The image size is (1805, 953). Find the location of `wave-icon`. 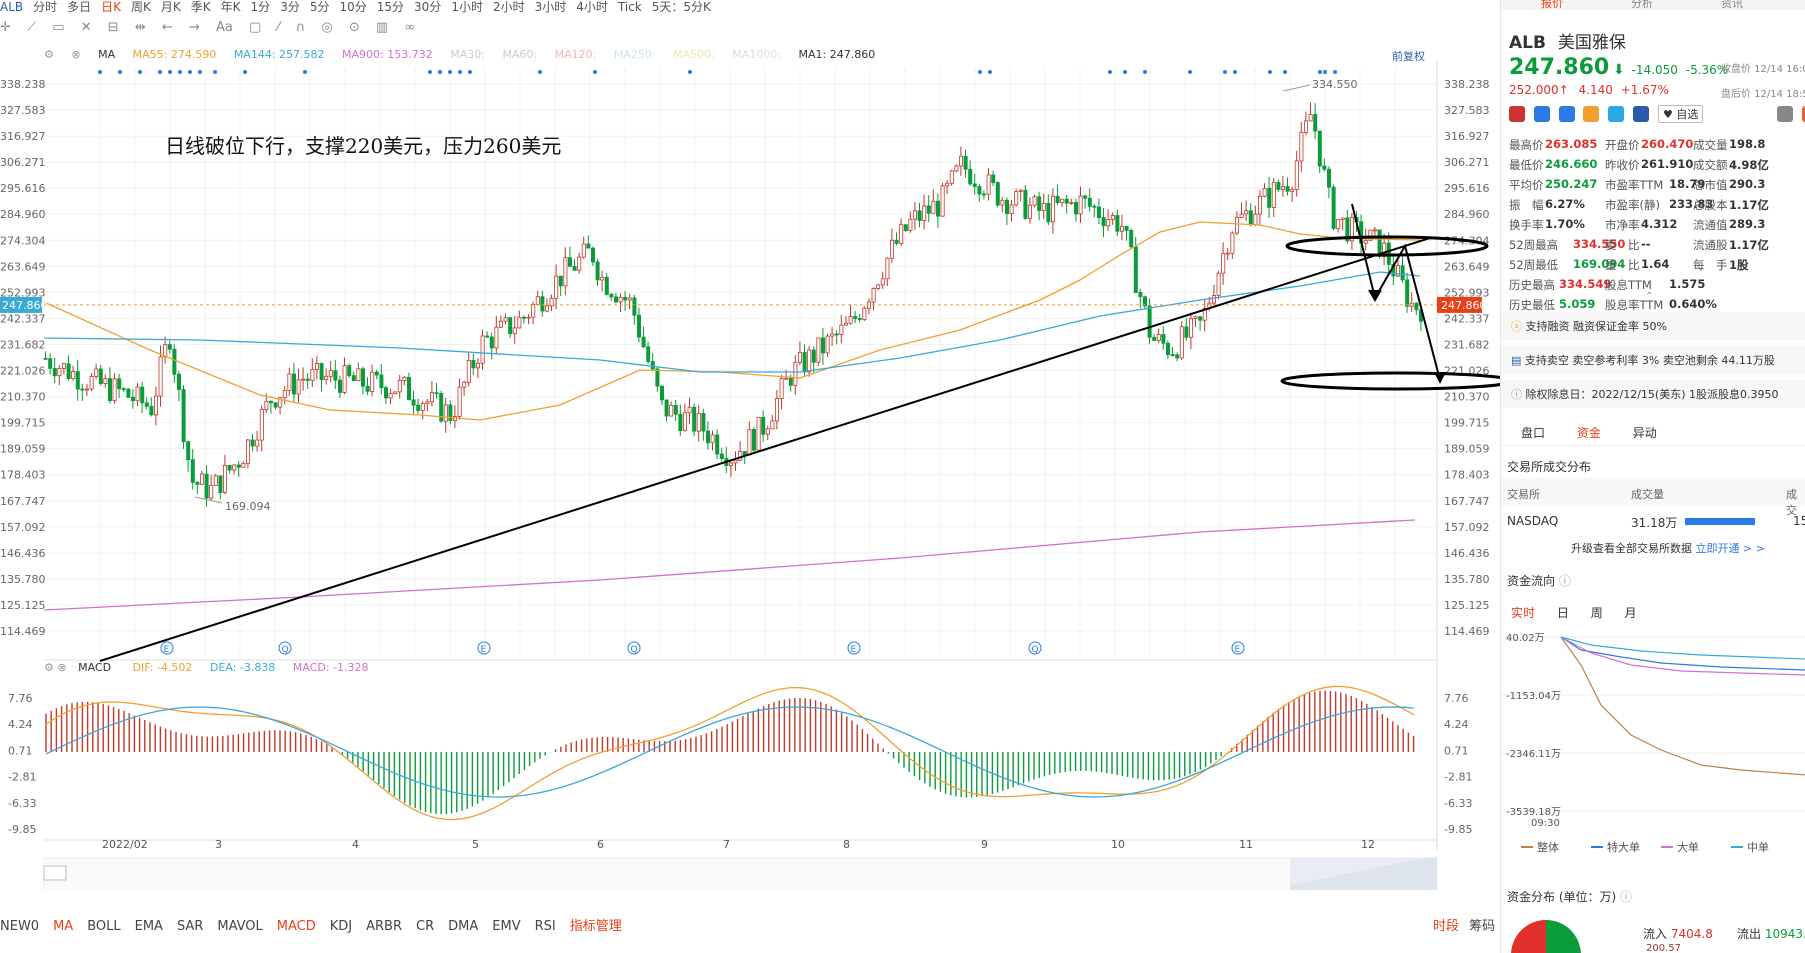

wave-icon is located at coordinates (1591, 114).